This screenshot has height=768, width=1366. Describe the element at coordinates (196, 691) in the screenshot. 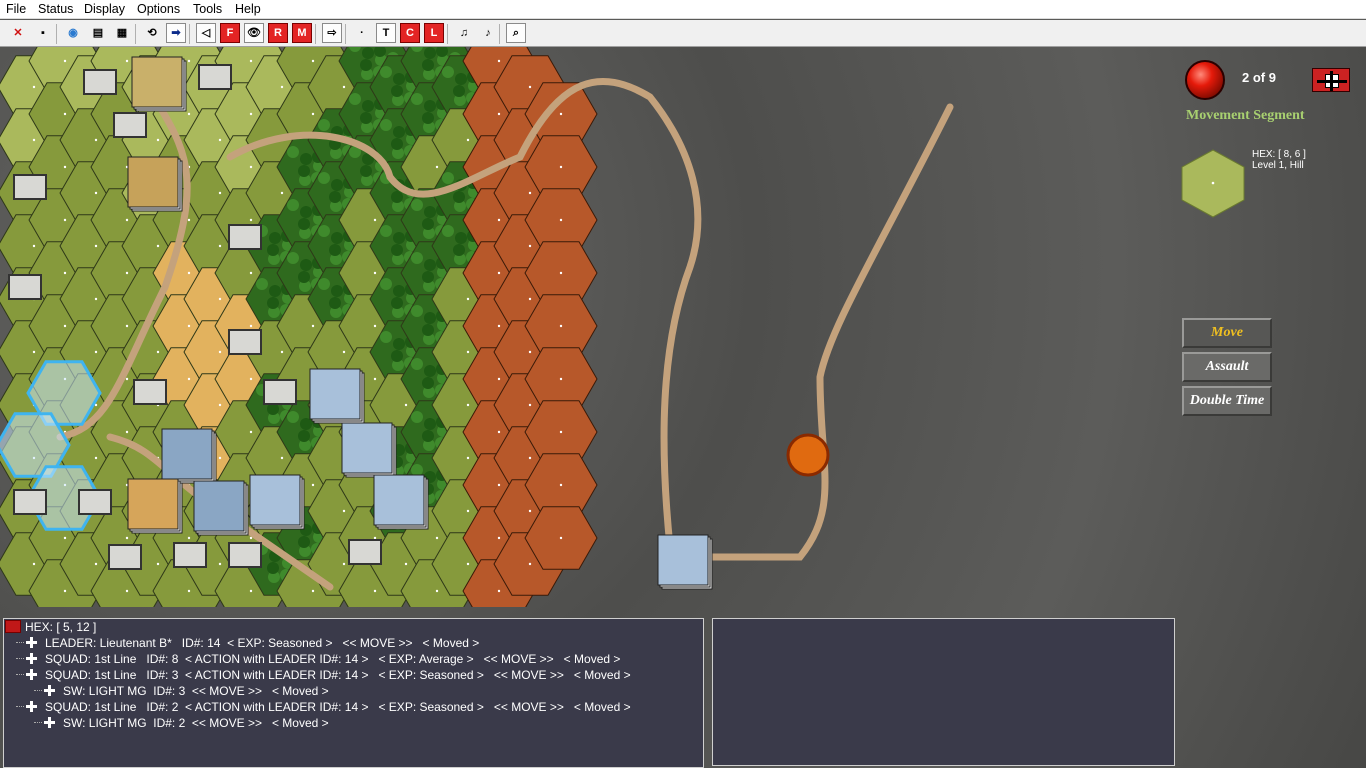

I see `unit-row: SW: LIGHT MG ID#: 3 << MOVE >> < Moved >` at that location.